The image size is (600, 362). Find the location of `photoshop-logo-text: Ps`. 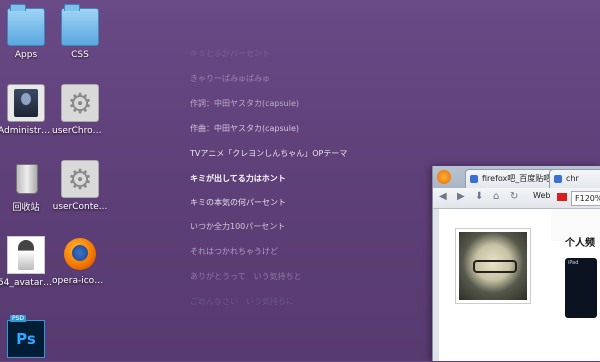

photoshop-logo-text: Ps is located at coordinates (26, 339).